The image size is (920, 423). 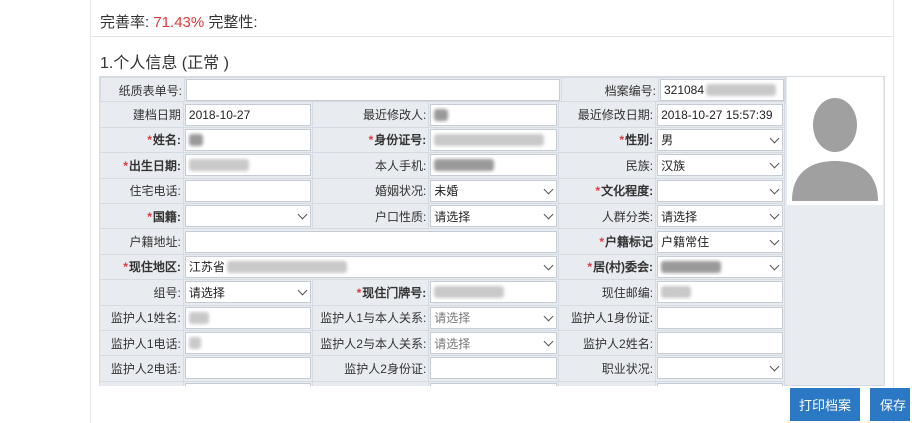 What do you see at coordinates (154, 267) in the screenshot?
I see `current-area-label: 现住地区:` at bounding box center [154, 267].